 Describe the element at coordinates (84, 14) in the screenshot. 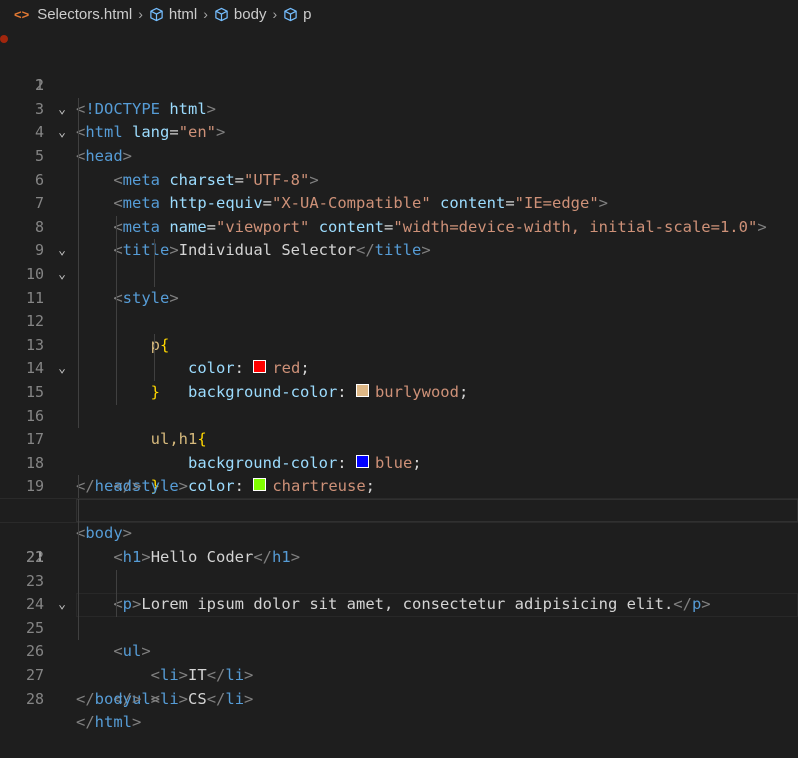

I see `breadcrumb-file: Selectors.html` at that location.